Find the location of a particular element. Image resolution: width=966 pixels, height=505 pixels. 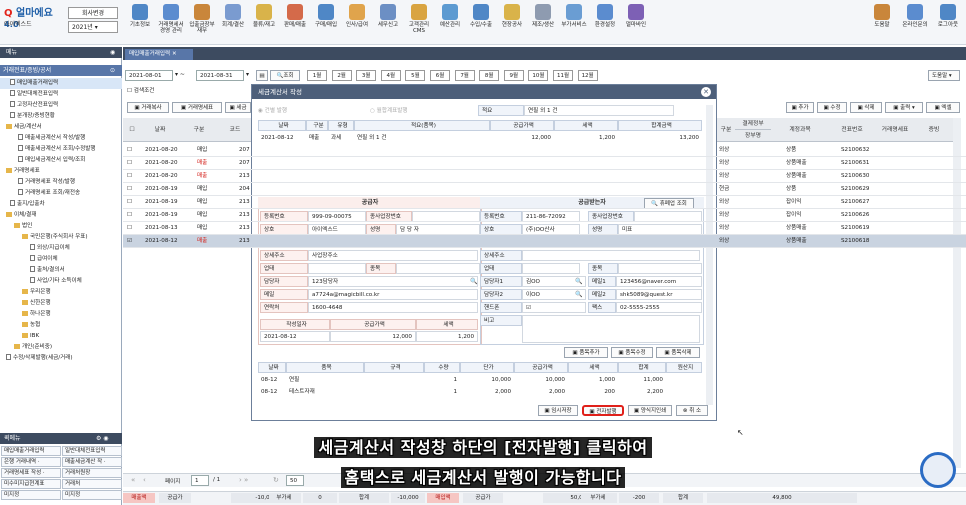

quick-menu-item: 미지정 is located at coordinates (92, 495).